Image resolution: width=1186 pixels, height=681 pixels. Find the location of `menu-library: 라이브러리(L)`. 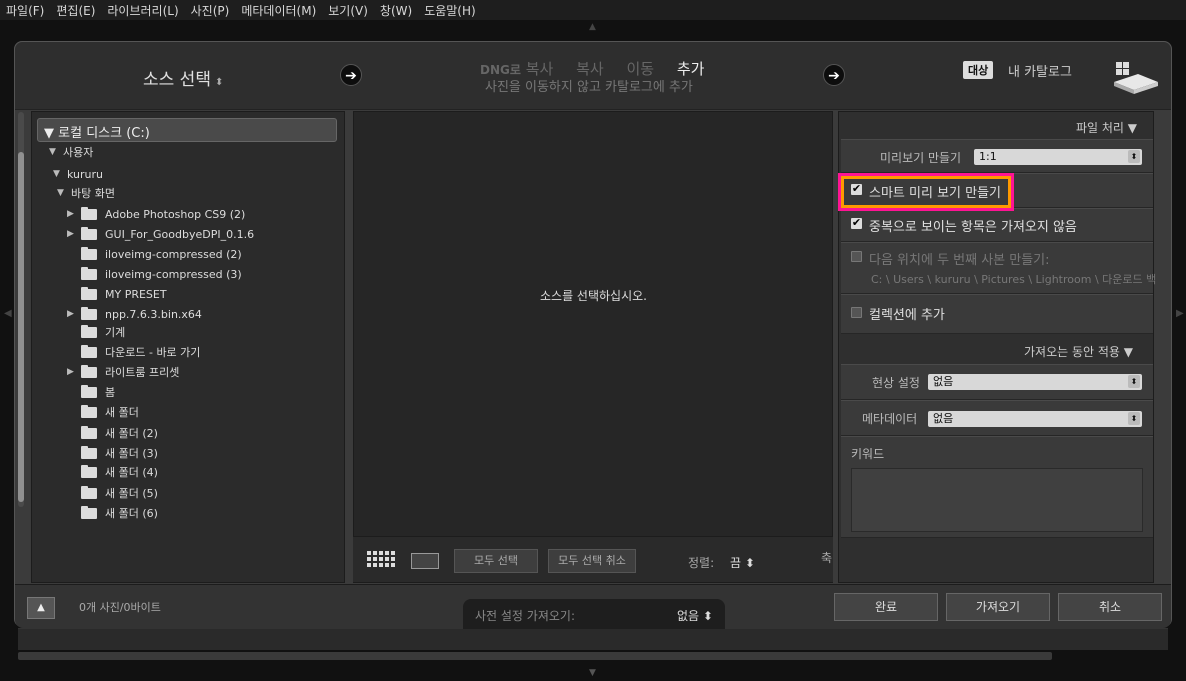

menu-library: 라이브러리(L) is located at coordinates (142, 10).